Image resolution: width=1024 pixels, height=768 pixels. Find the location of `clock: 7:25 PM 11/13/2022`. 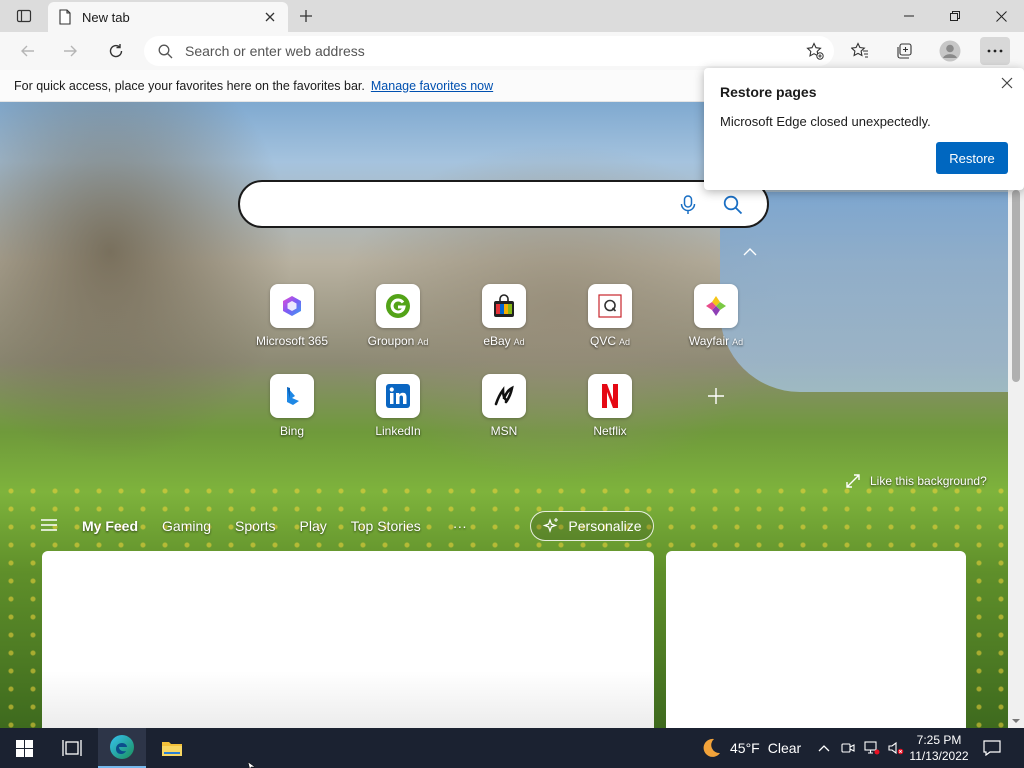

clock: 7:25 PM 11/13/2022 is located at coordinates (939, 748).